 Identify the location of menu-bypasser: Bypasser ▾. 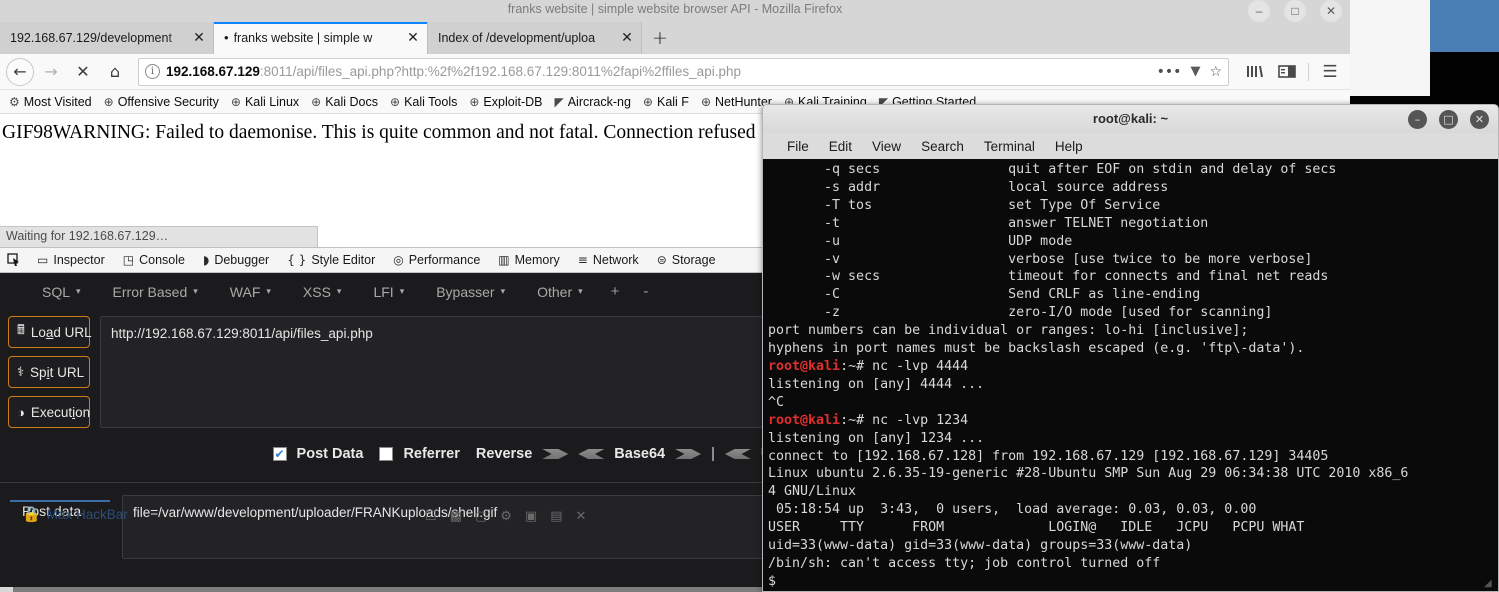
(470, 292).